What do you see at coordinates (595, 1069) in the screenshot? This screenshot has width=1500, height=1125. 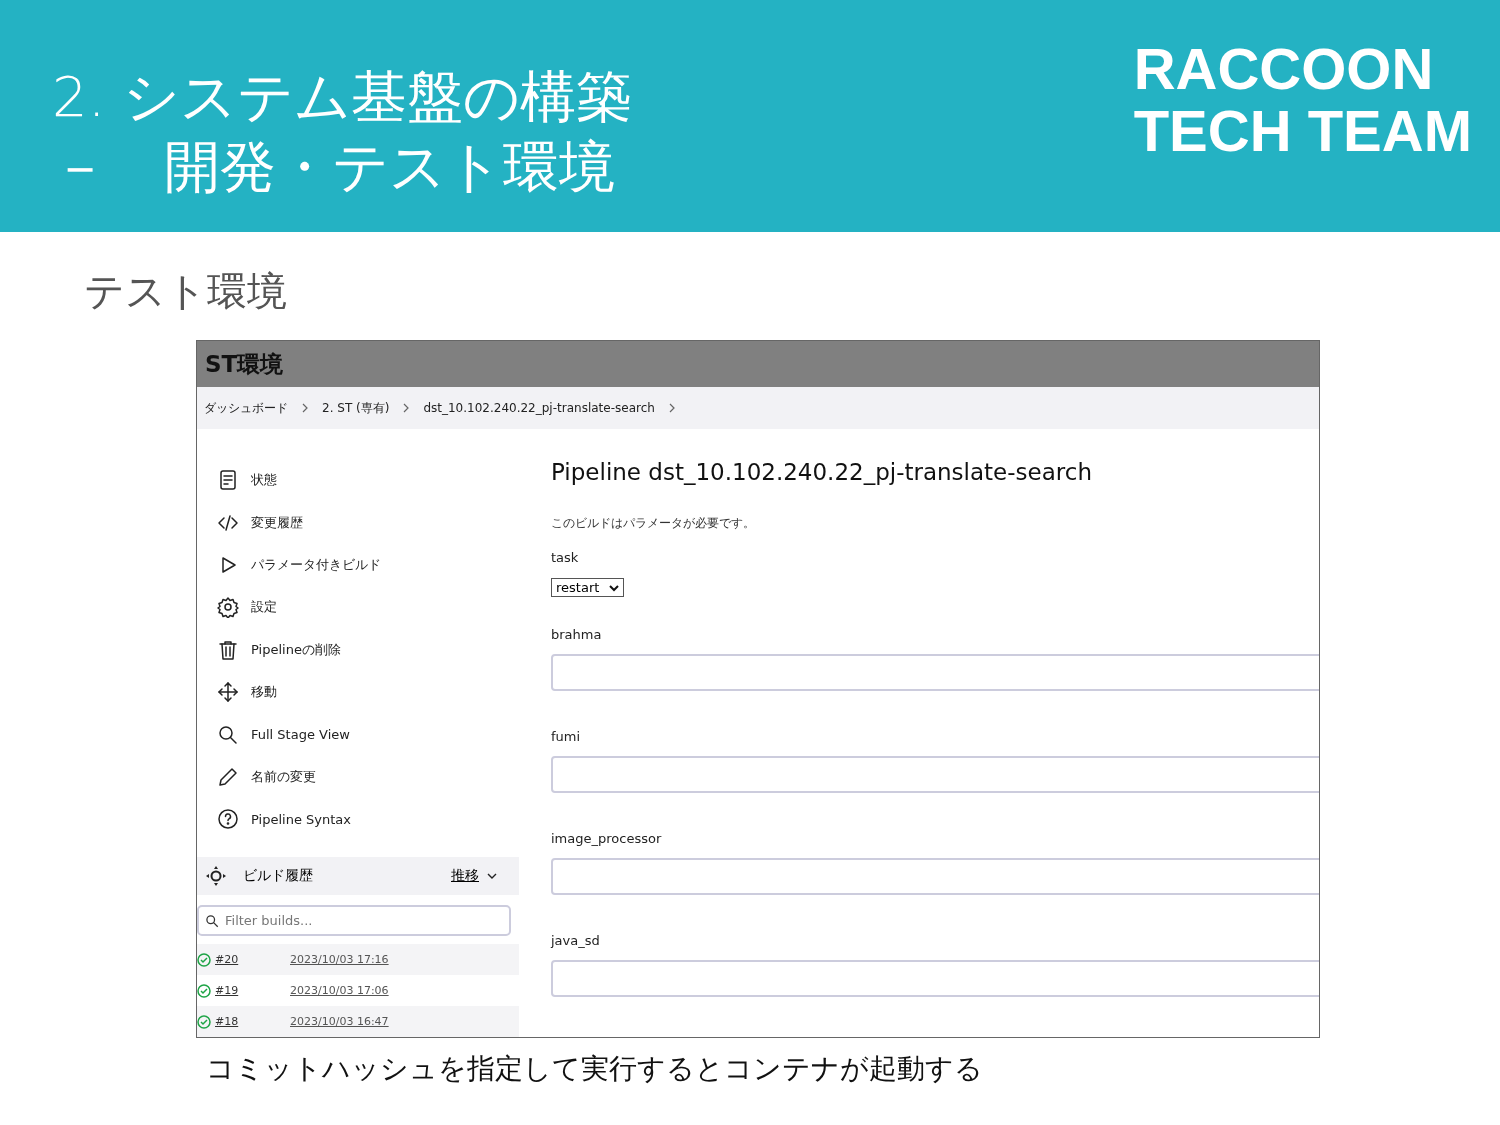 I see `slide-caption: コミットハッシュを指定して実行するとコンテナが起動する` at bounding box center [595, 1069].